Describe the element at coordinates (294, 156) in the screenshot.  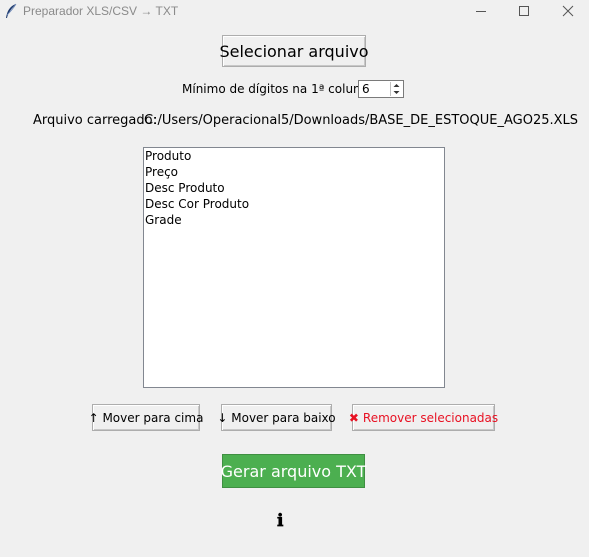
I see `list-item: Produto` at that location.